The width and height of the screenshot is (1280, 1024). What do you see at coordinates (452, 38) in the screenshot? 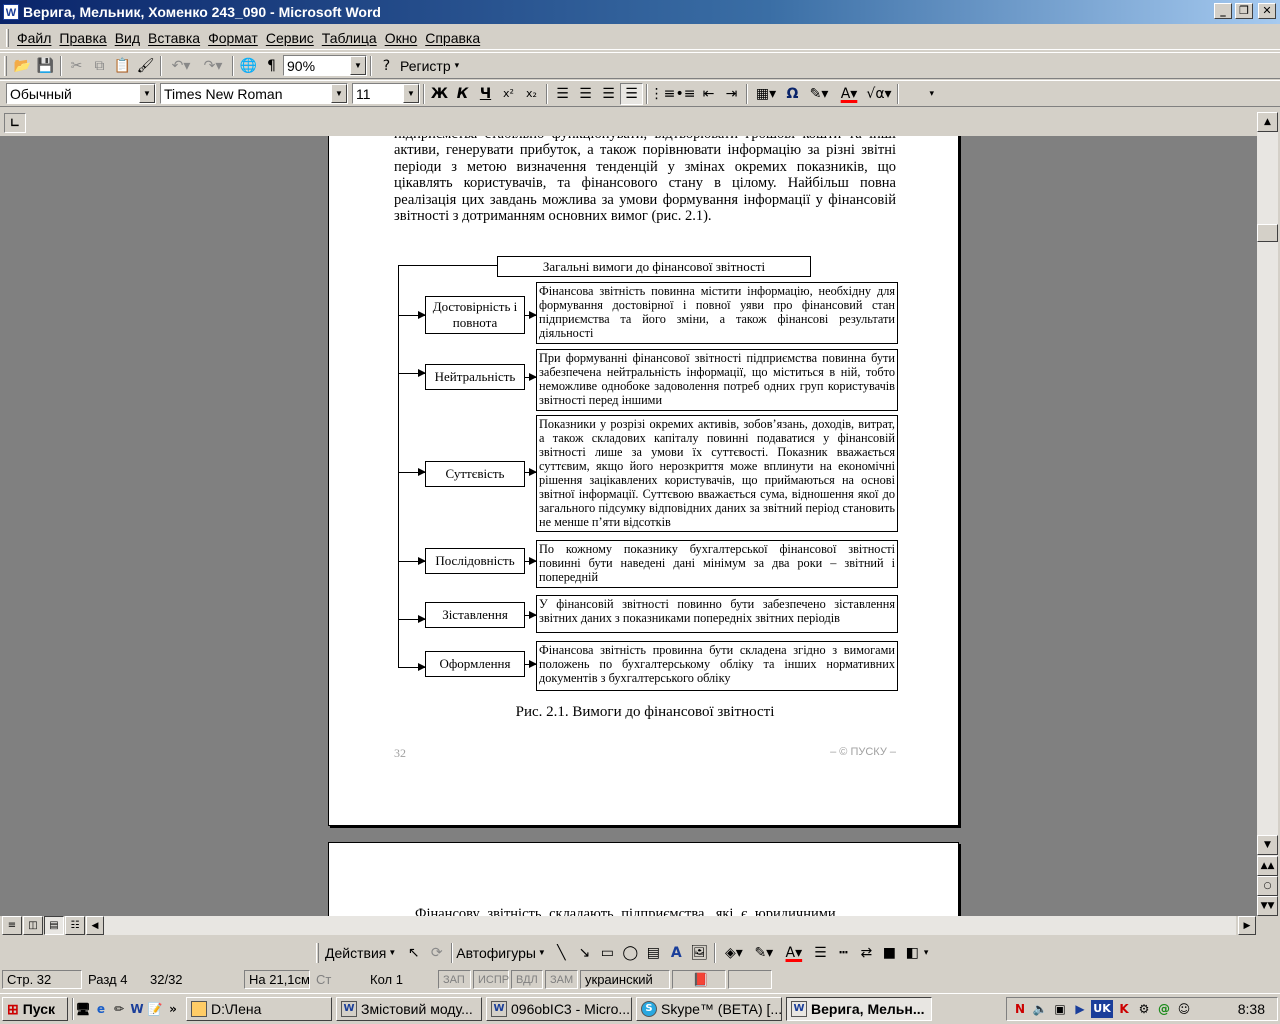
I see `menu-help: Справка` at bounding box center [452, 38].